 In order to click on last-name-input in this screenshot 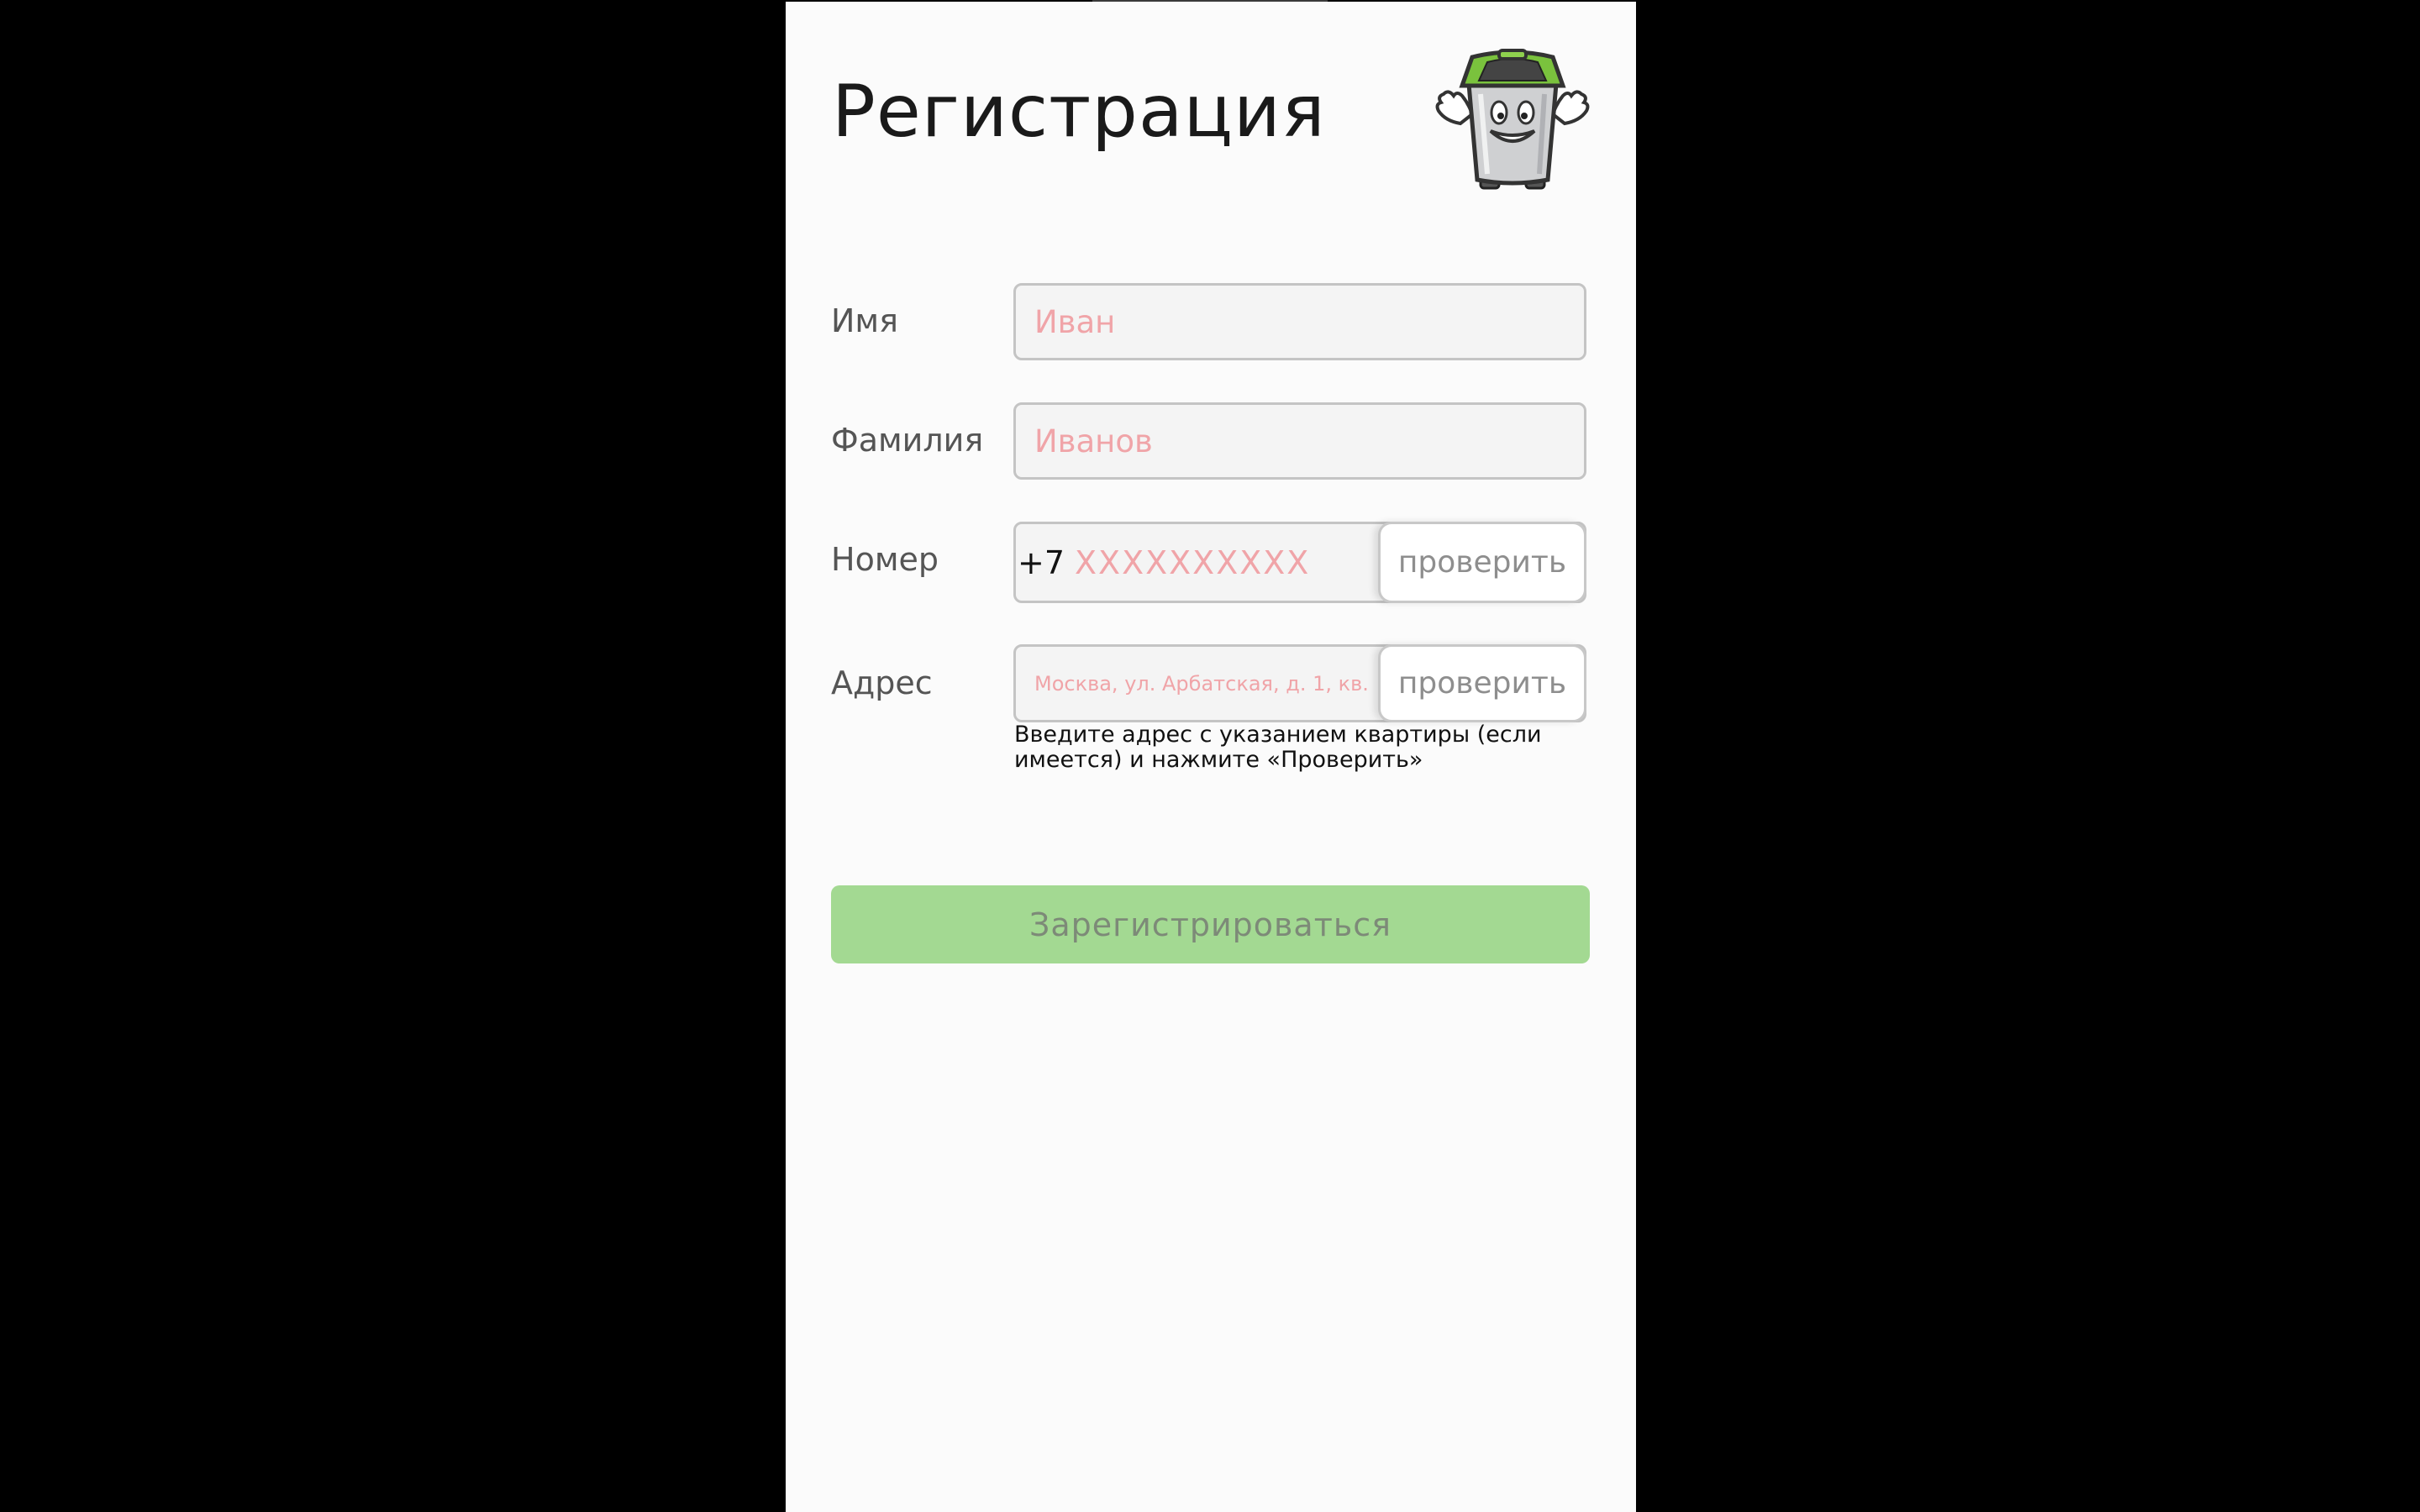, I will do `click(1299, 441)`.